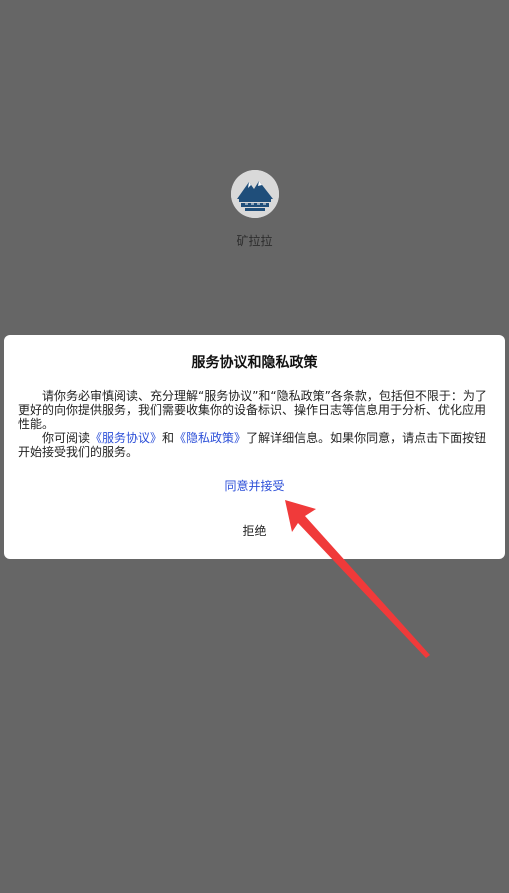  What do you see at coordinates (254, 194) in the screenshot?
I see `mountain-logo-icon` at bounding box center [254, 194].